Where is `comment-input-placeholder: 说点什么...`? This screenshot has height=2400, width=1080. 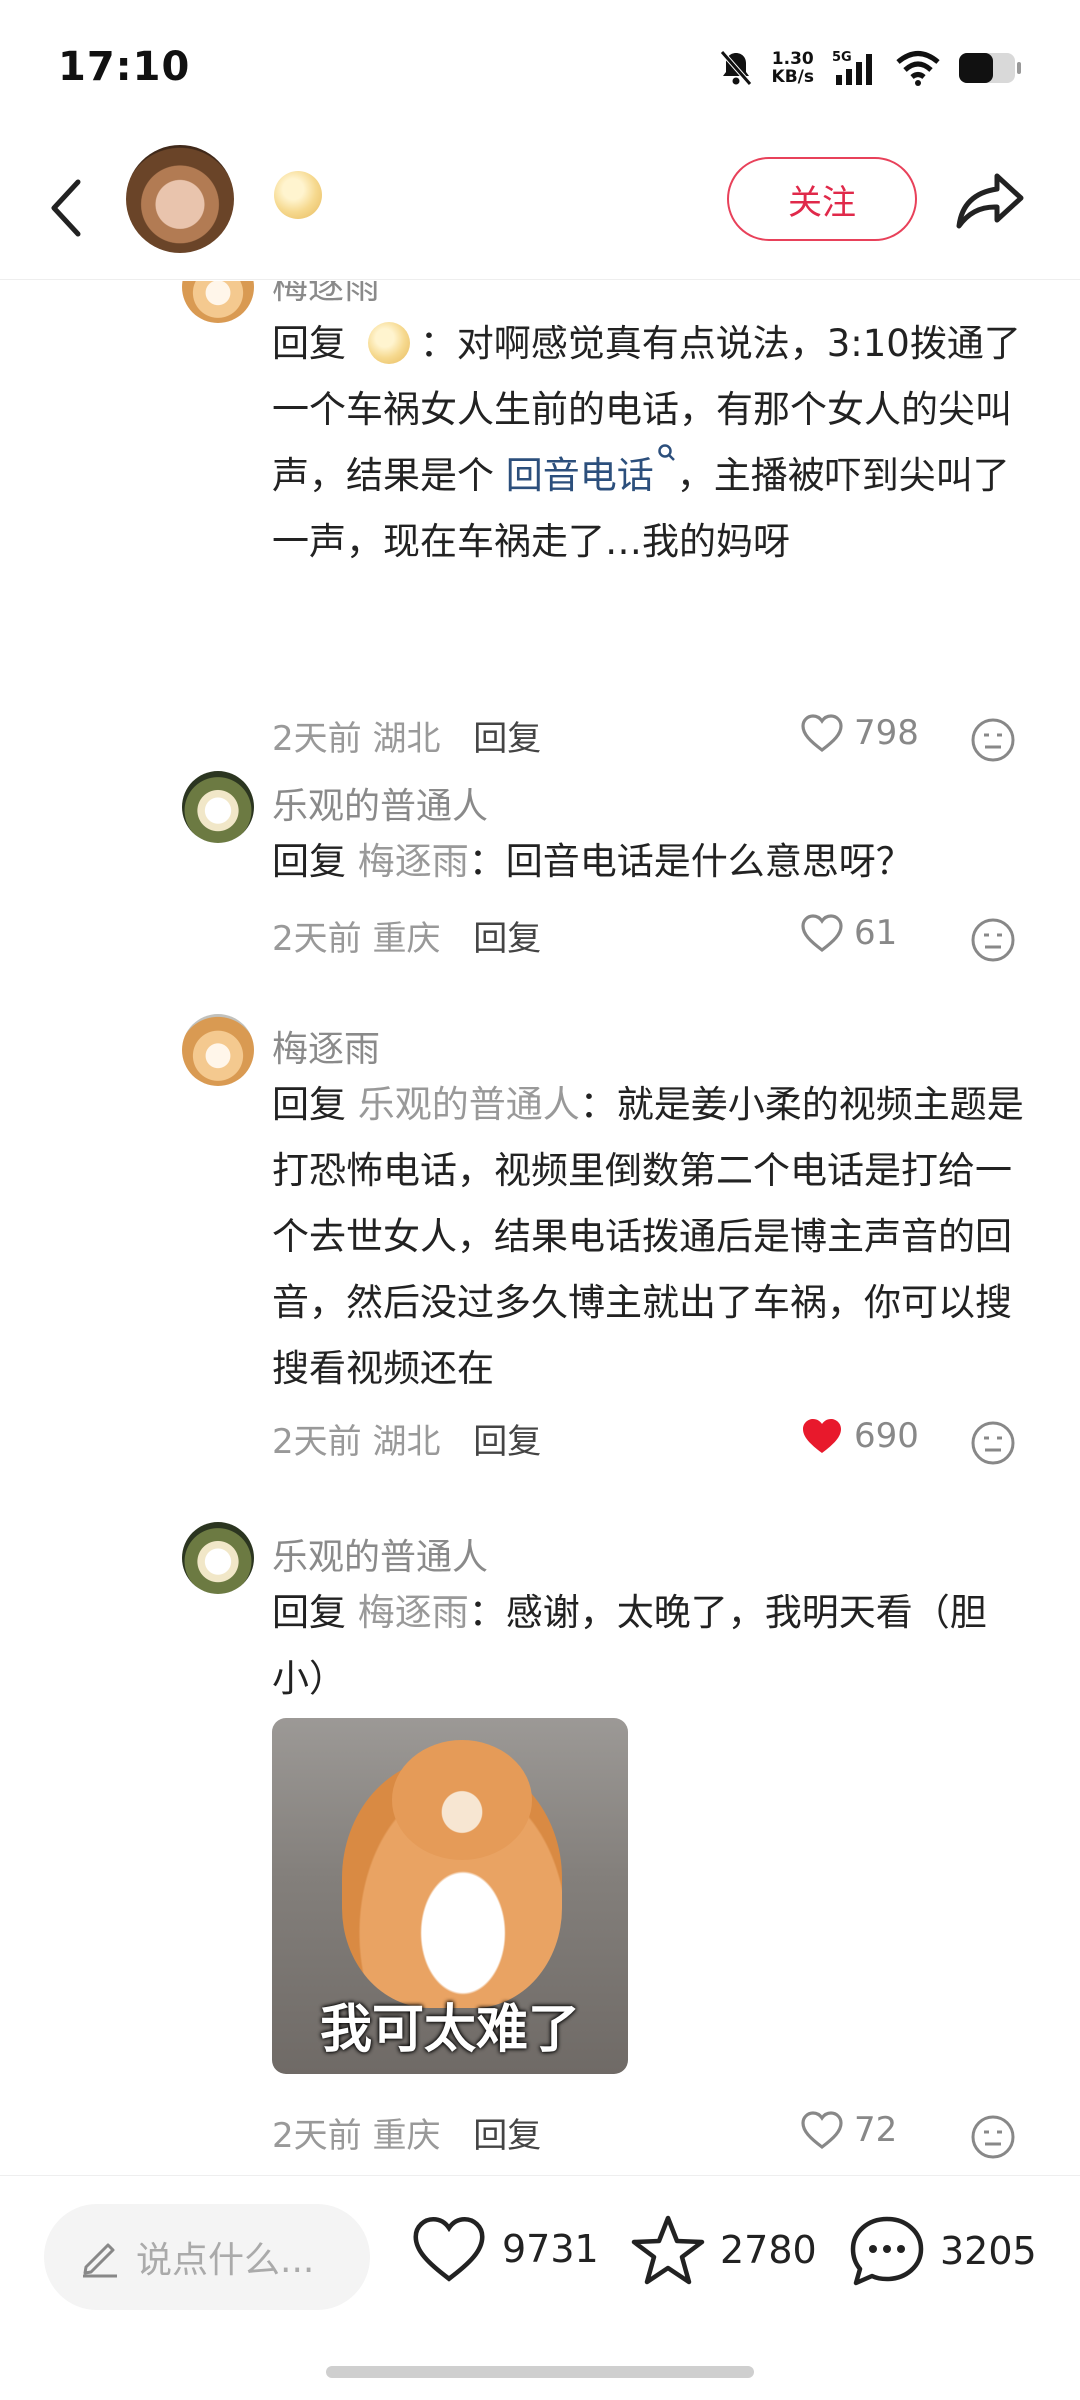
comment-input-placeholder: 说点什么... is located at coordinates (225, 2260).